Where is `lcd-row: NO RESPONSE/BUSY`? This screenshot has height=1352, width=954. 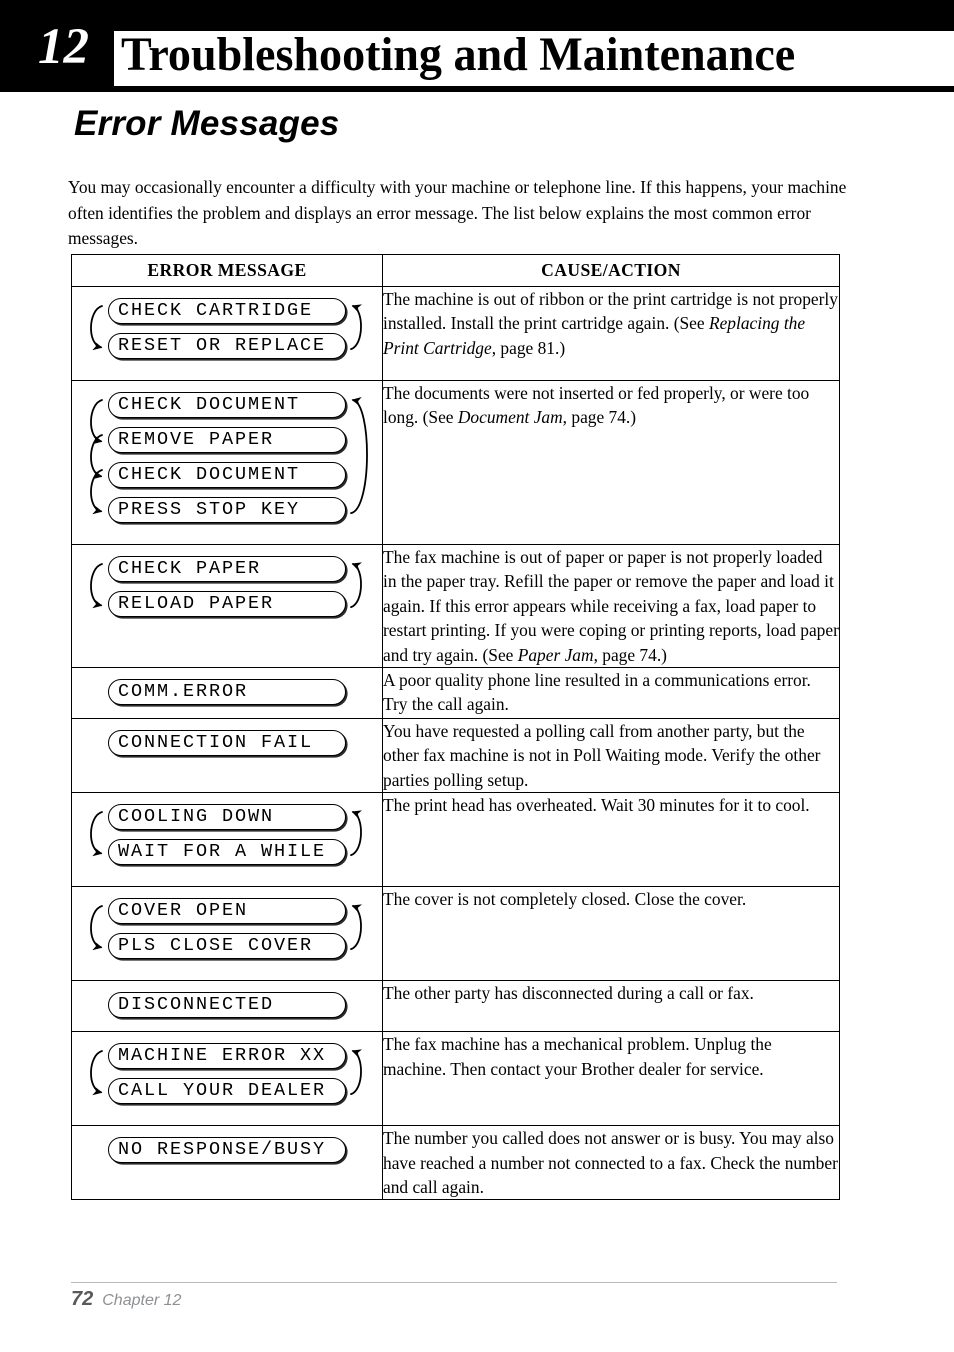
lcd-row: NO RESPONSE/BUSY is located at coordinates (227, 1150).